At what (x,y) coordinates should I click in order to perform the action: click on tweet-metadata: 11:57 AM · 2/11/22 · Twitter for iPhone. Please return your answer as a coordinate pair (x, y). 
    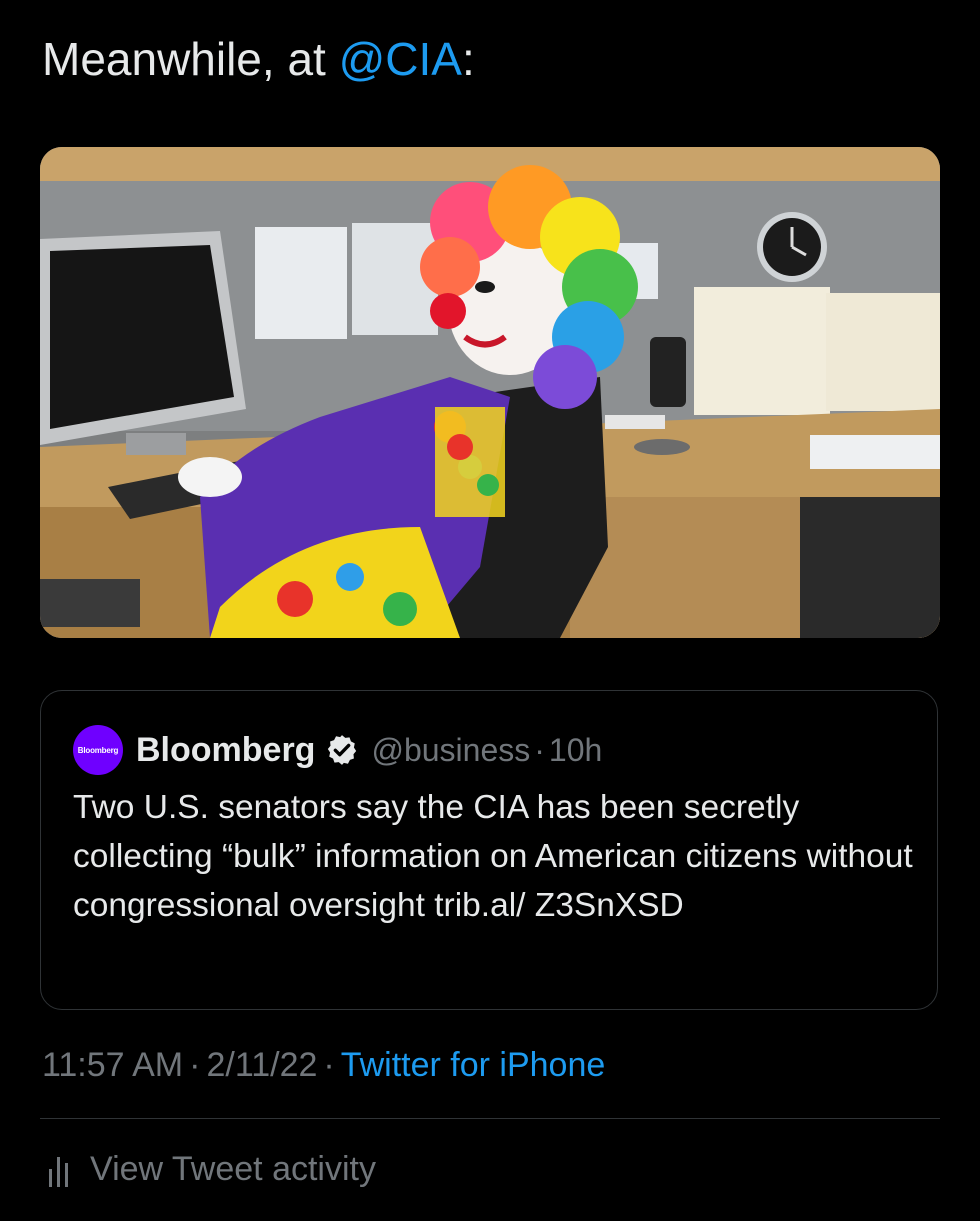
    Looking at the image, I should click on (323, 1065).